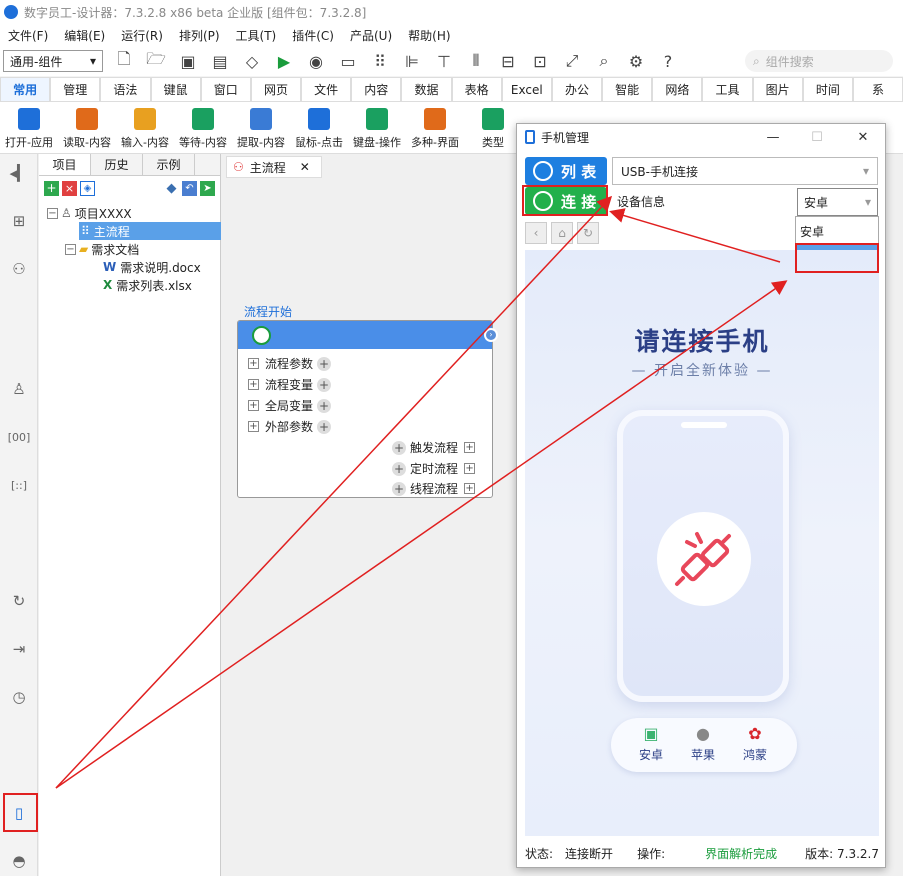  I want to click on ribbon-tab-6: 文件, so click(326, 89).